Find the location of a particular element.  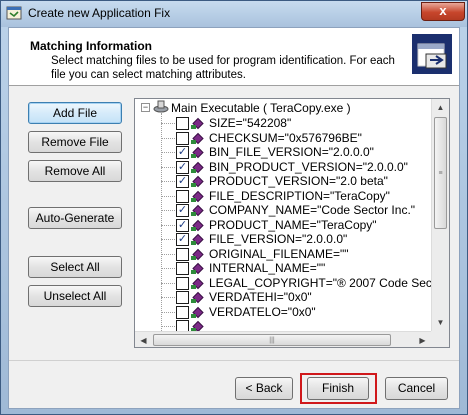

auto-generate-button: Auto-Generate is located at coordinates (75, 218).